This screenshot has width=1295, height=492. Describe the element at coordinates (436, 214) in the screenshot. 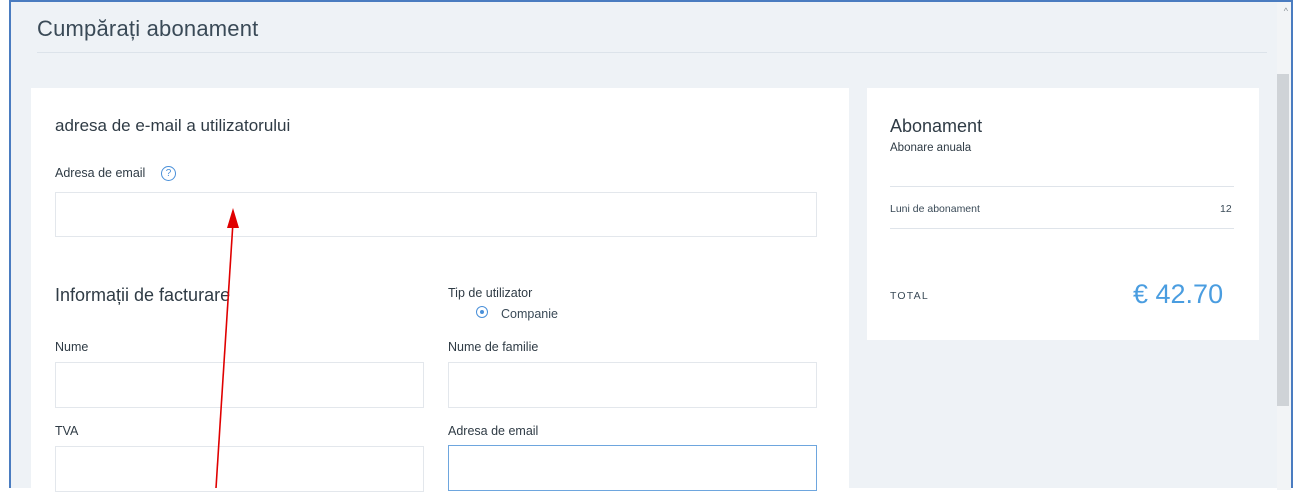

I see `user-email-input` at that location.